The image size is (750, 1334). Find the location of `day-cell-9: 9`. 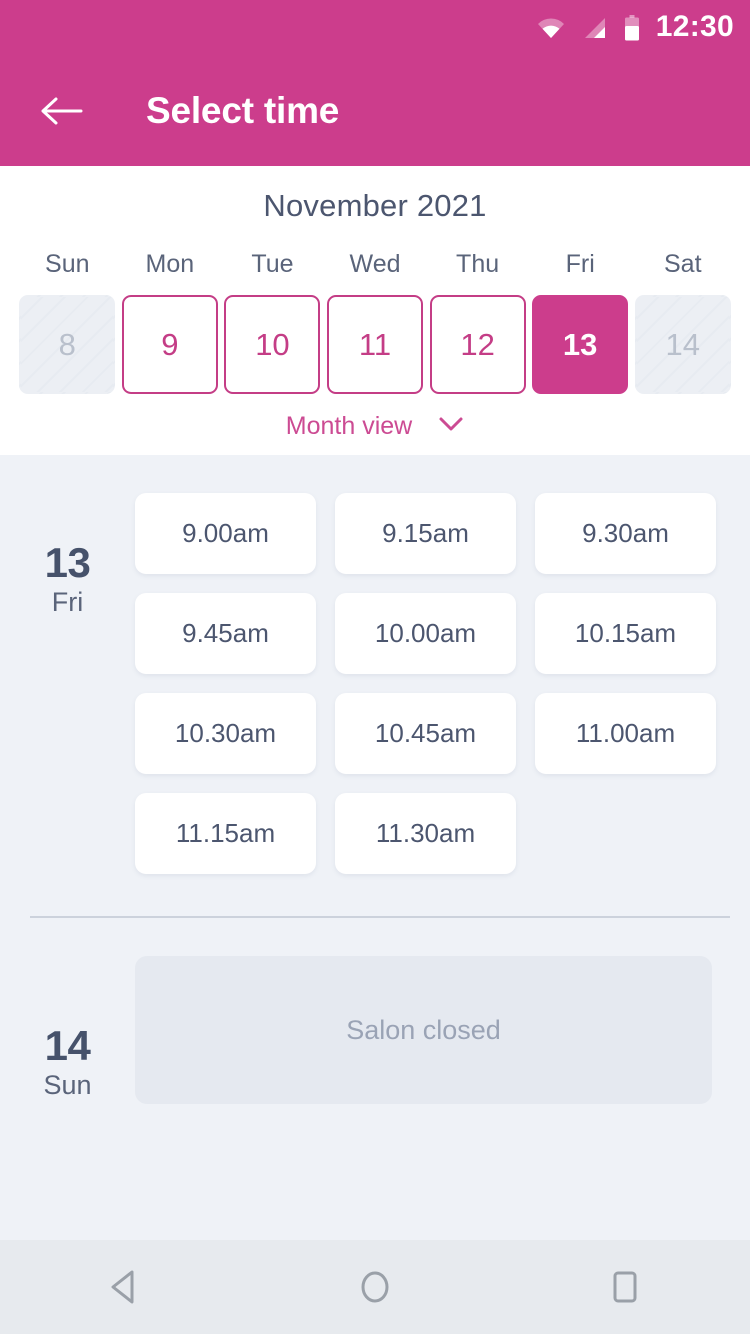

day-cell-9: 9 is located at coordinates (169, 344).